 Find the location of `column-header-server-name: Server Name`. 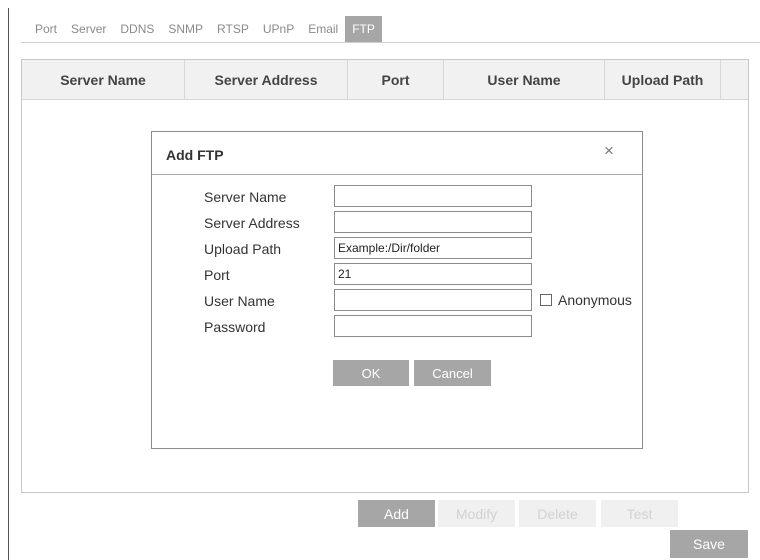

column-header-server-name: Server Name is located at coordinates (103, 79).